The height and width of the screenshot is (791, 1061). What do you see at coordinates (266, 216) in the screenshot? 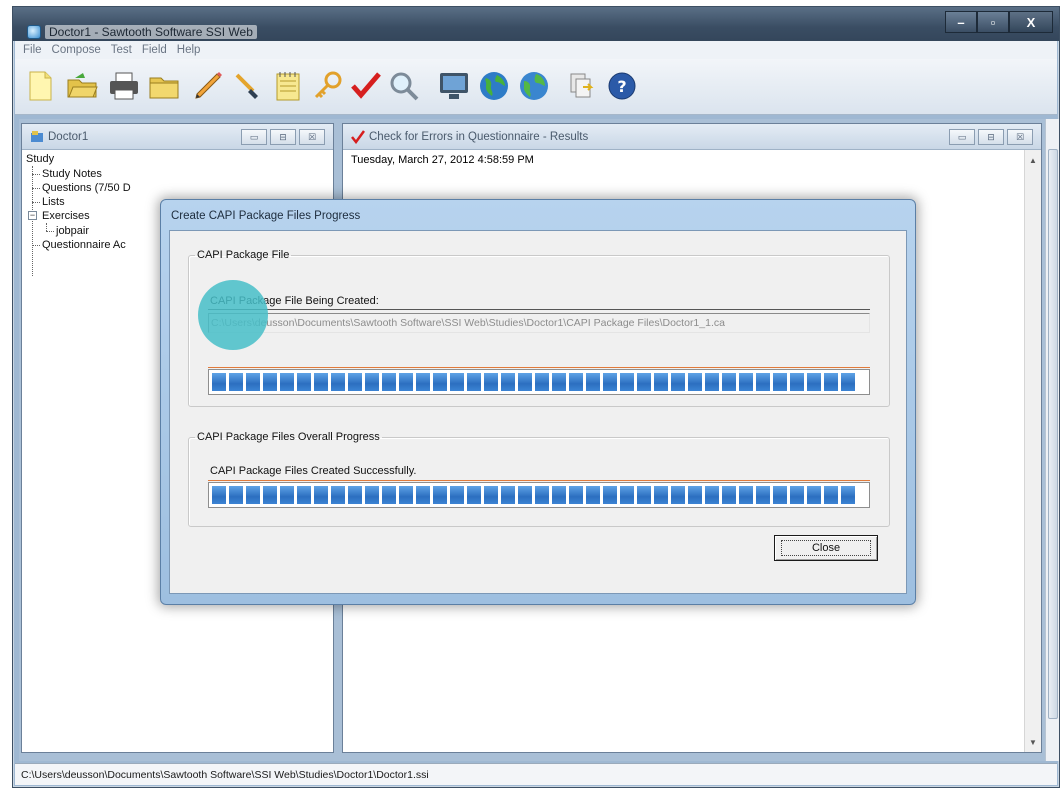
I see `dialog-title: Create CAPI Package Files Progress` at bounding box center [266, 216].